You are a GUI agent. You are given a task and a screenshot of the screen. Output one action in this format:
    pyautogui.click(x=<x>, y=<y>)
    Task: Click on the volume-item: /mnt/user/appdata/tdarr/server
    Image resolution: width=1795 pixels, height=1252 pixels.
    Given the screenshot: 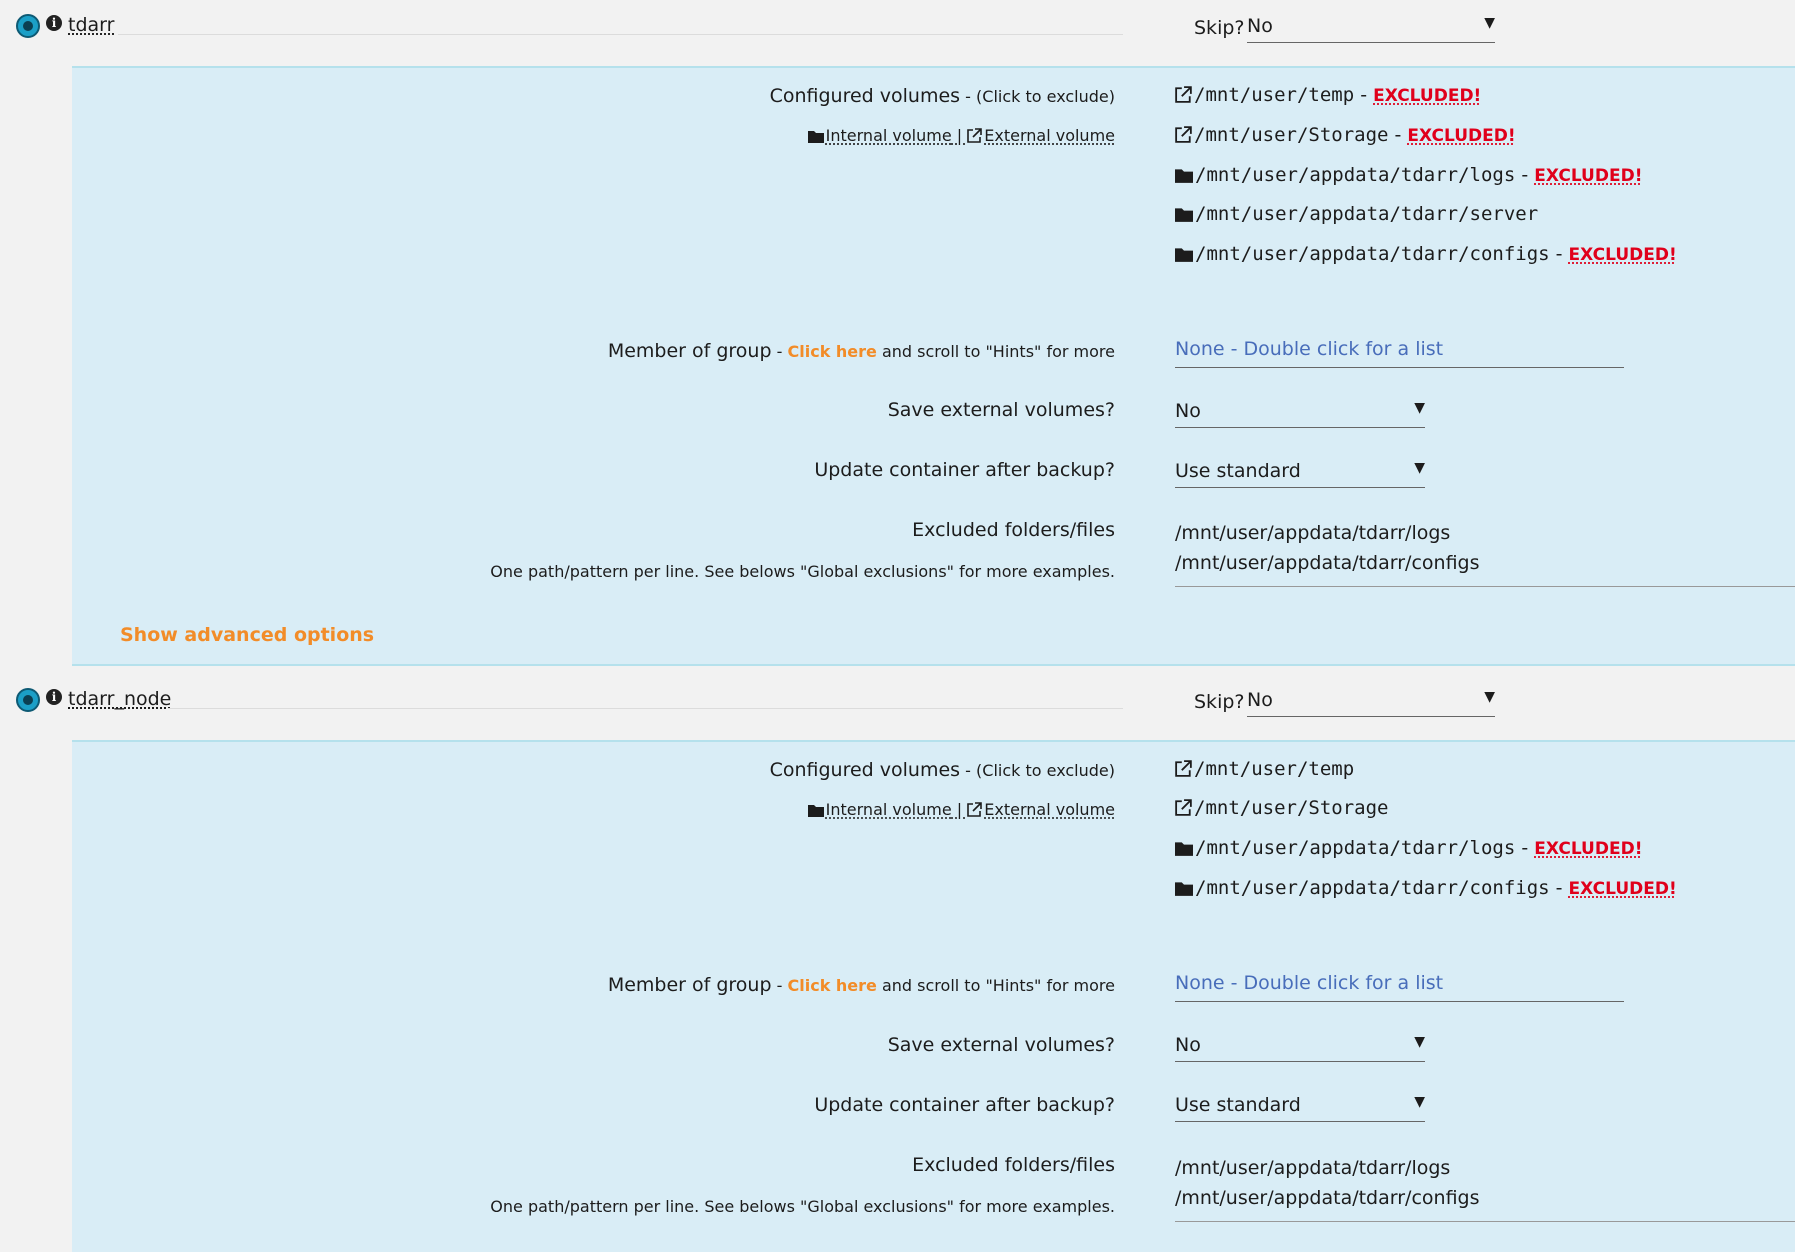 What is the action you would take?
    pyautogui.click(x=1356, y=214)
    